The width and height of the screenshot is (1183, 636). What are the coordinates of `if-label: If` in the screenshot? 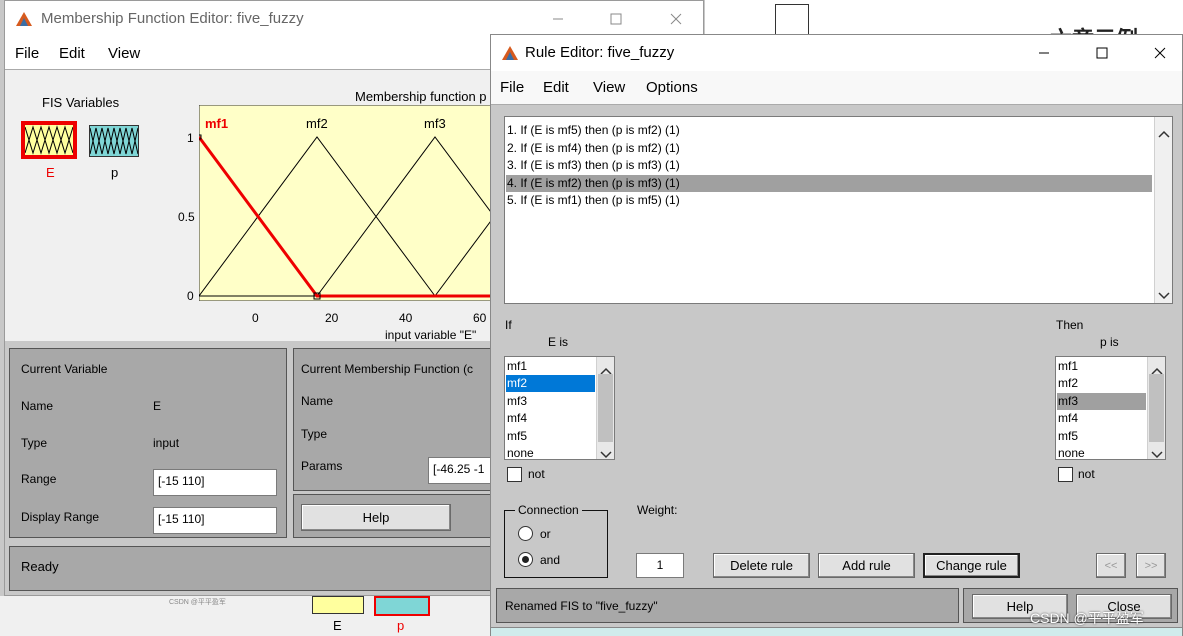 It's located at (508, 325).